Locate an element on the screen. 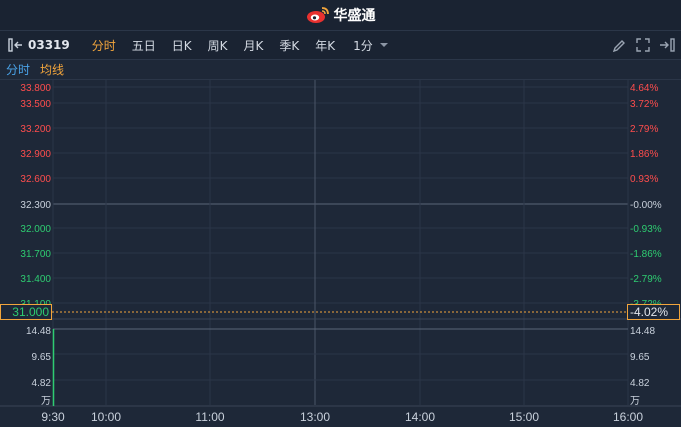 The width and height of the screenshot is (681, 427). pct-tick-label: 0.93% is located at coordinates (644, 179).